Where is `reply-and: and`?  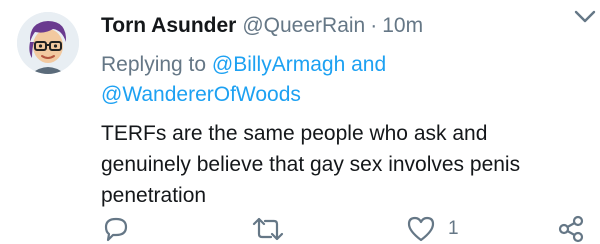 reply-and: and is located at coordinates (368, 64).